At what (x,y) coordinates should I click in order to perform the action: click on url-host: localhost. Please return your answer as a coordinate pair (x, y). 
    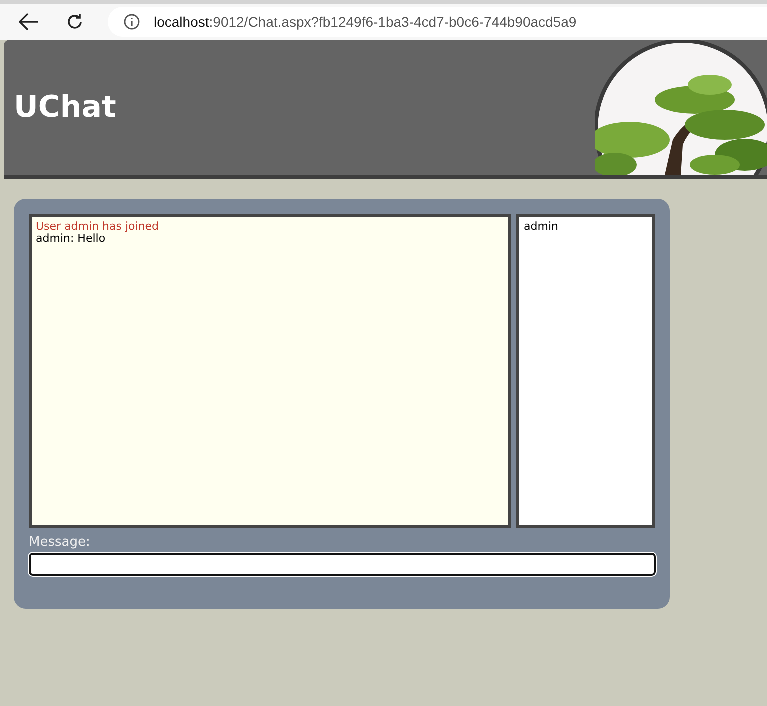
    Looking at the image, I should click on (182, 22).